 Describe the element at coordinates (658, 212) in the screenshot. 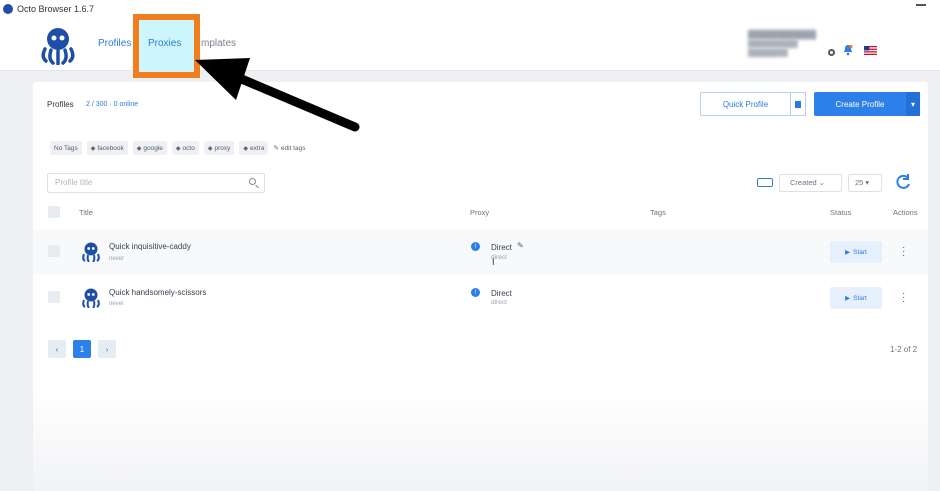

I see `column-tags: Tags` at that location.